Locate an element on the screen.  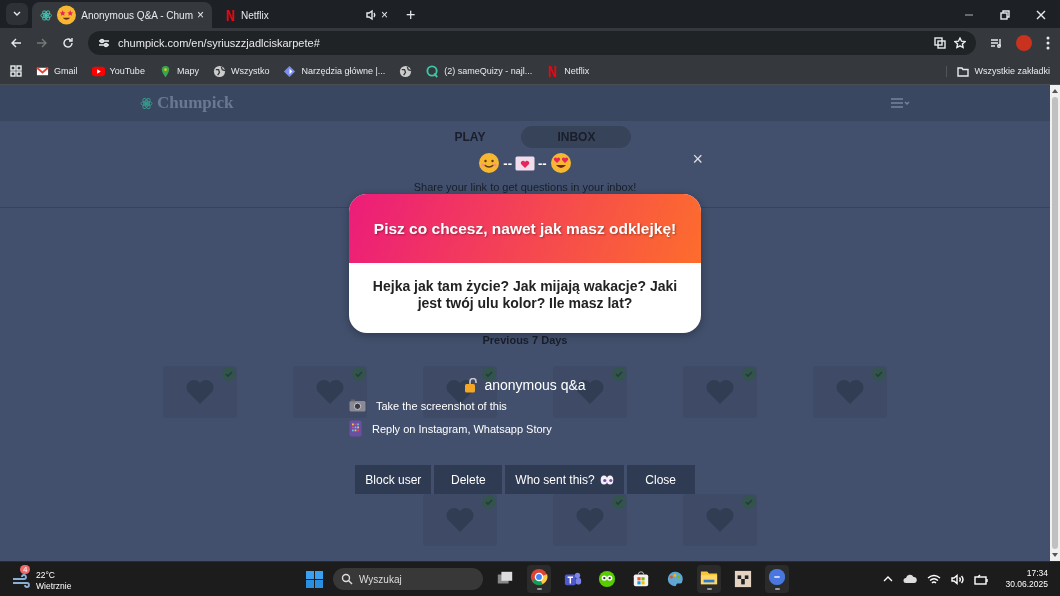
tip-text: Reply on Instagram, Whatsapp Story is located at coordinates (462, 428).